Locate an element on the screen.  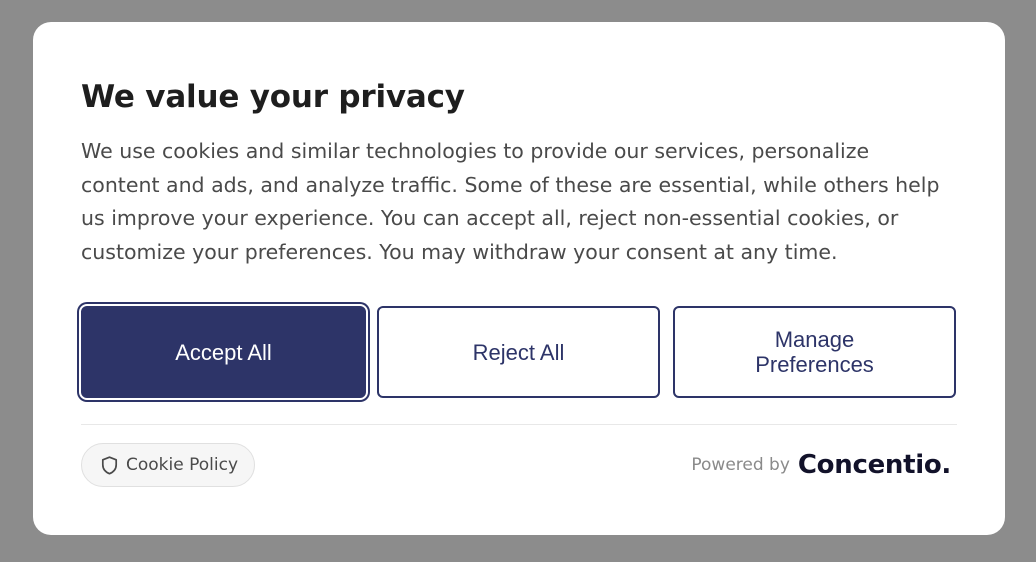
reject-all-button: Reject All is located at coordinates (518, 352).